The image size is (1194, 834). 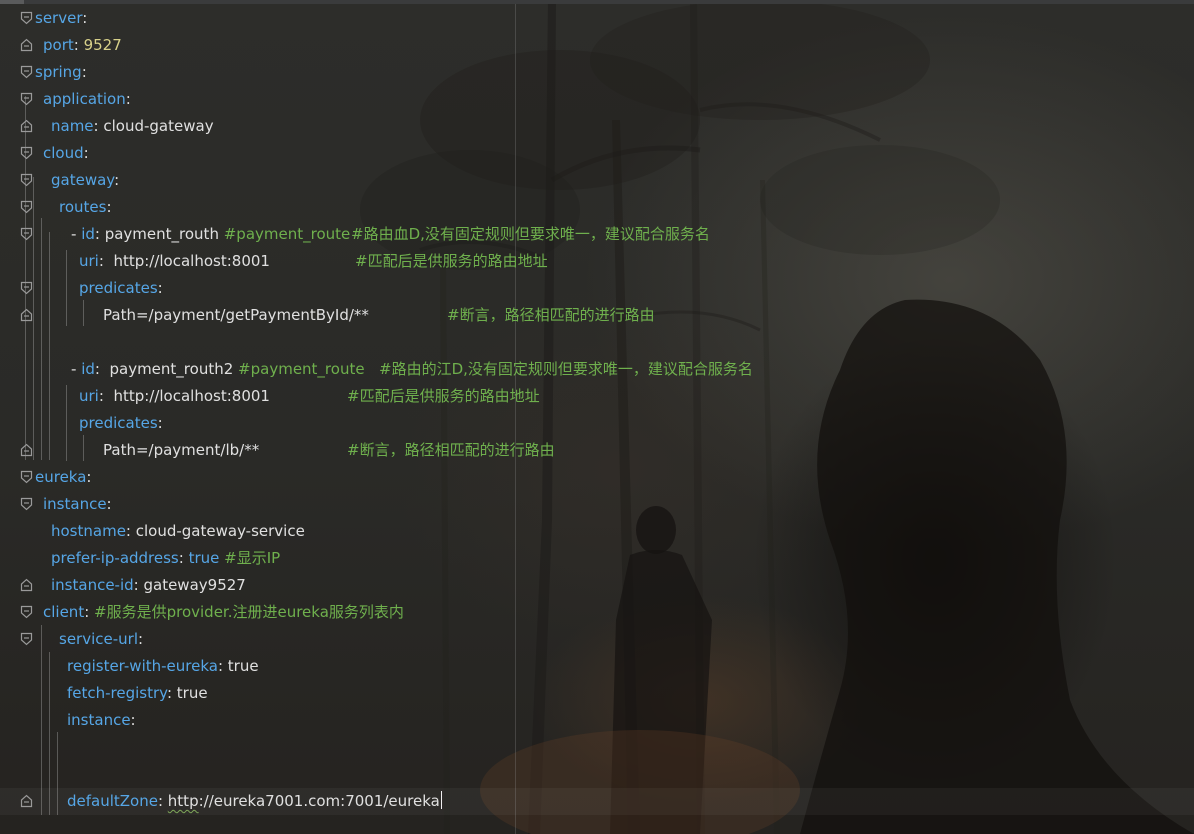 I want to click on yaml-value: cloud-gateway-service, so click(x=220, y=531).